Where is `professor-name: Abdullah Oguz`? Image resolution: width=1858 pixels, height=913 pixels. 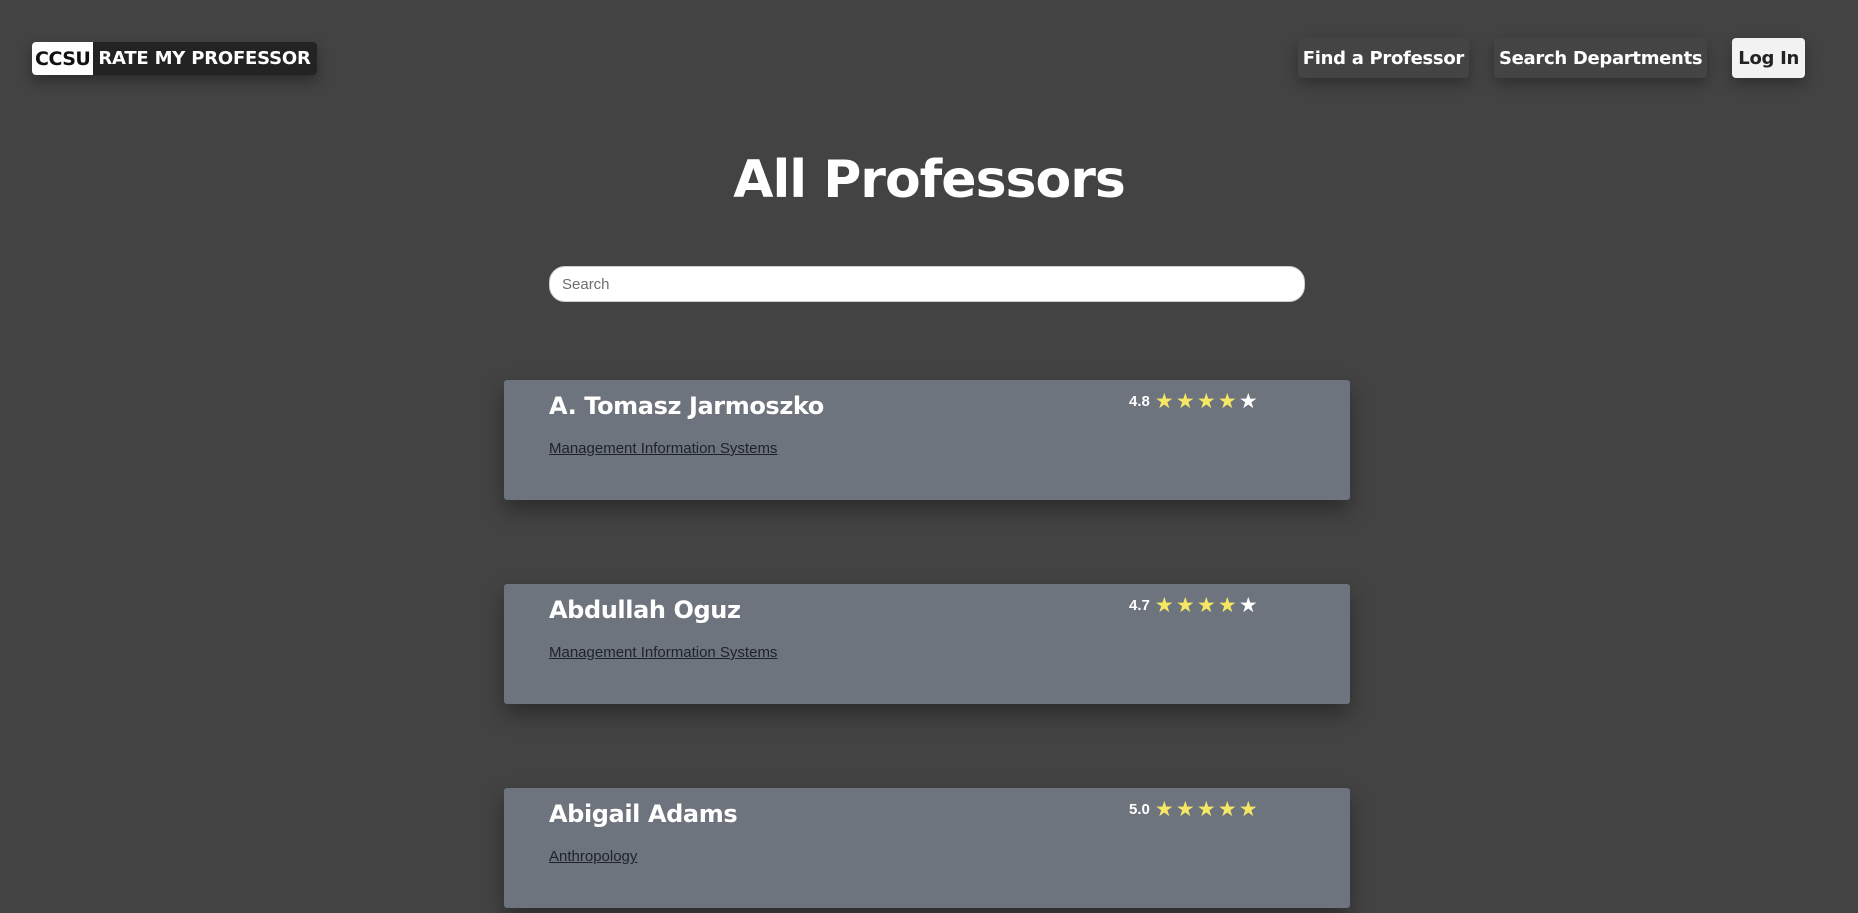 professor-name: Abdullah Oguz is located at coordinates (645, 610).